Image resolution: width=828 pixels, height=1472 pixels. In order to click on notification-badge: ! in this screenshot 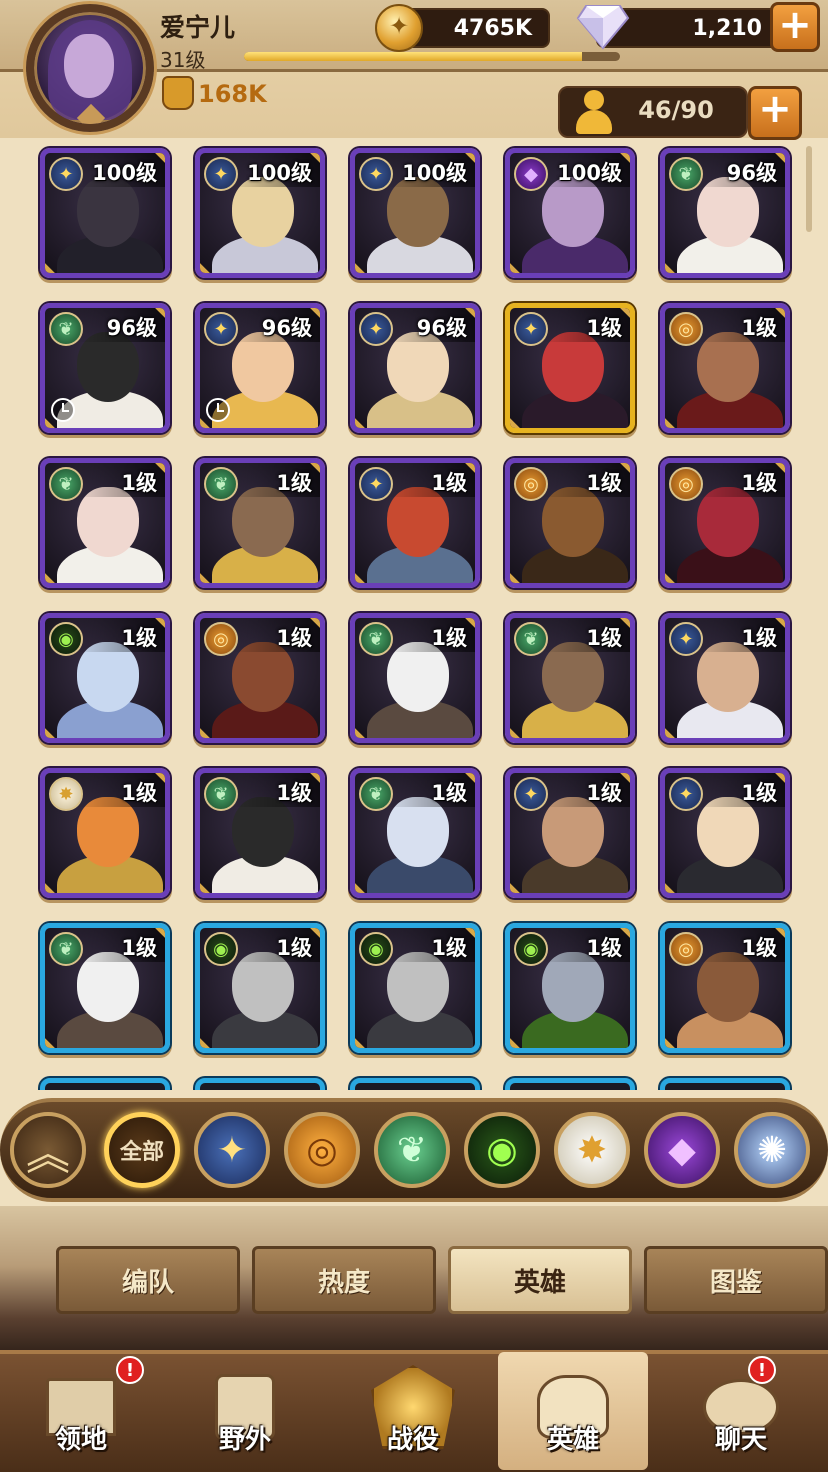, I will do `click(130, 1370)`.